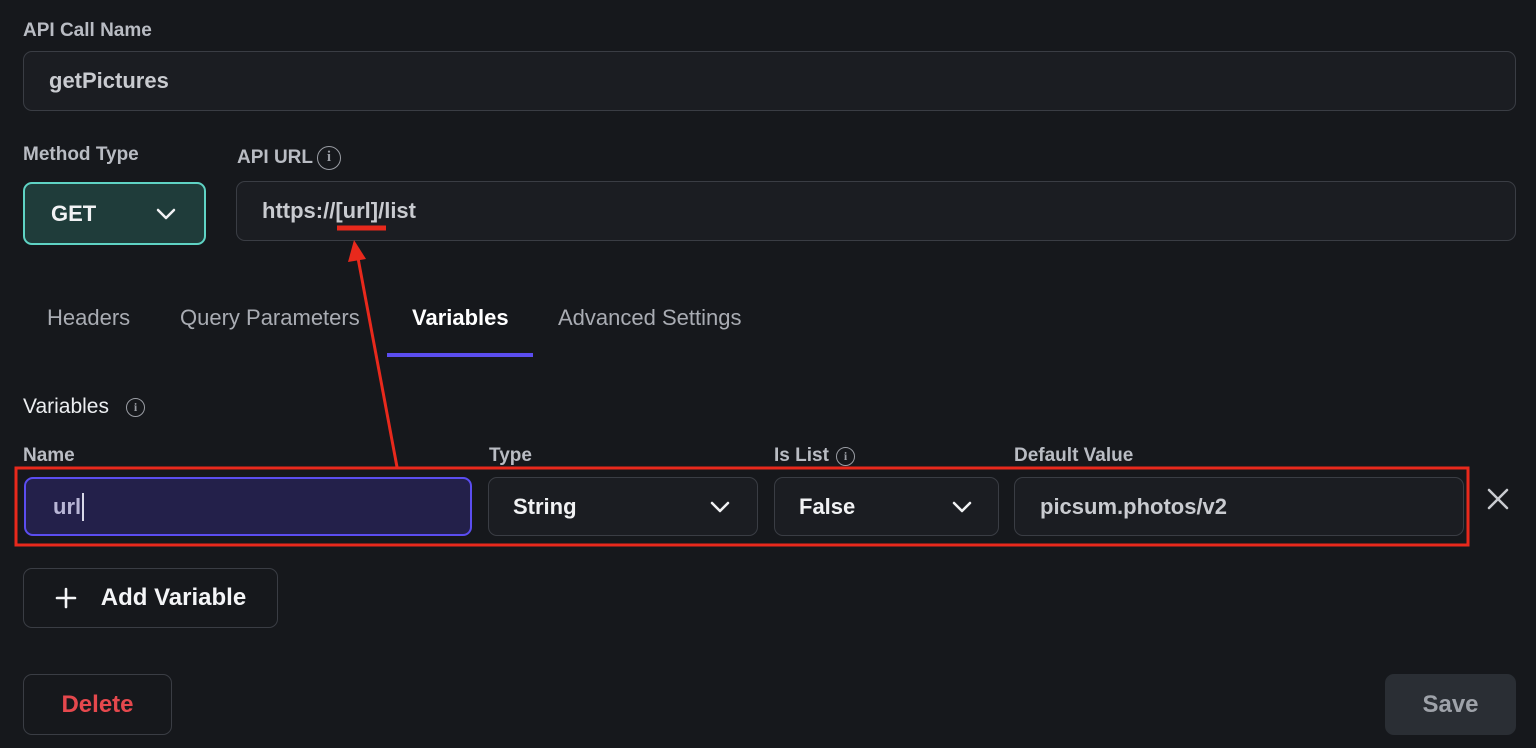 This screenshot has width=1536, height=748. I want to click on annotation-arrow-line, so click(377, 362).